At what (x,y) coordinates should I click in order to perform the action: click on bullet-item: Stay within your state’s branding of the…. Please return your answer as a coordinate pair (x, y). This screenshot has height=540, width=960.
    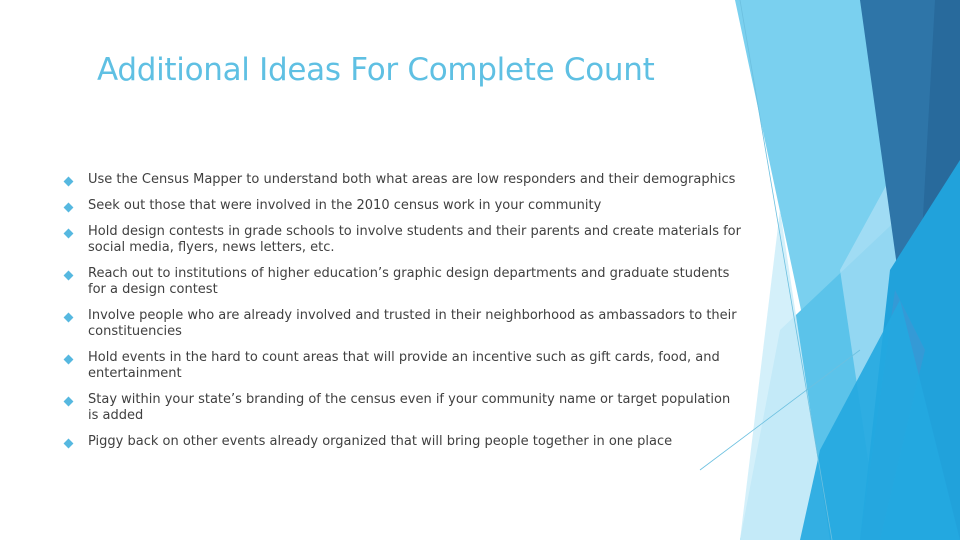
    Looking at the image, I should click on (402, 408).